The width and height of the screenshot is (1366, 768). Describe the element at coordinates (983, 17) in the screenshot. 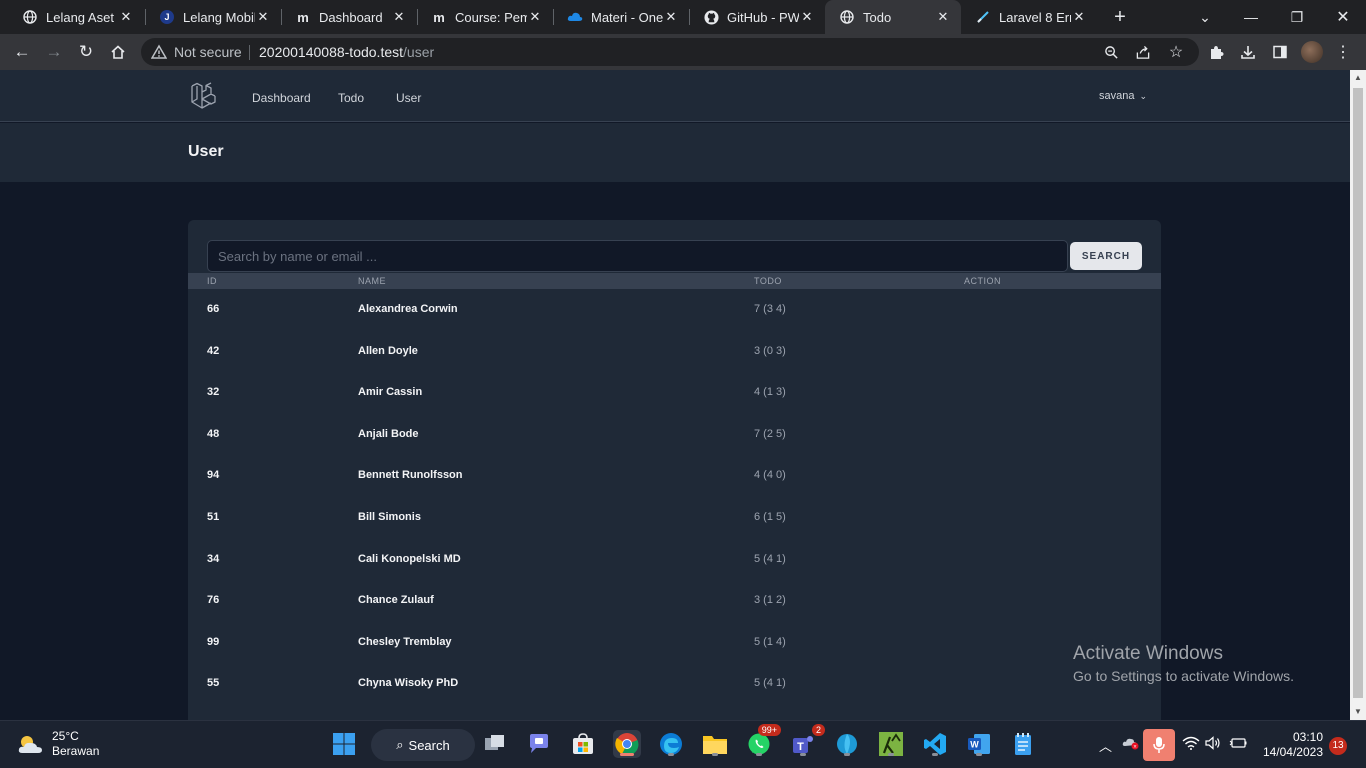

I see `pen-icon` at that location.